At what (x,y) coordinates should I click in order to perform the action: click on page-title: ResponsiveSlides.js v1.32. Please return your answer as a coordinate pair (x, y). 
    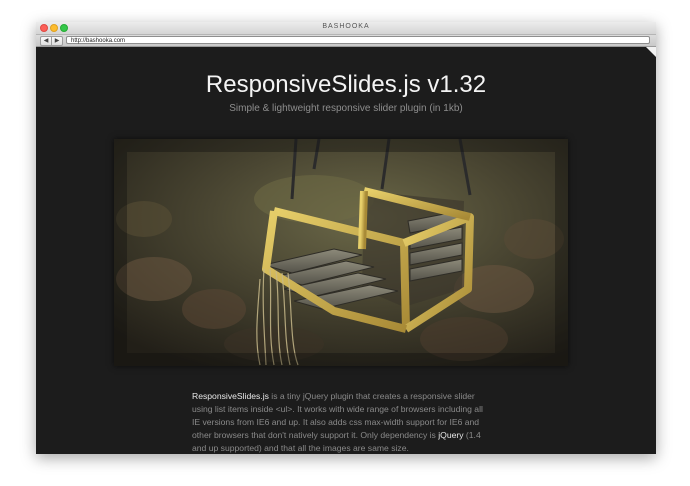
    Looking at the image, I should click on (346, 84).